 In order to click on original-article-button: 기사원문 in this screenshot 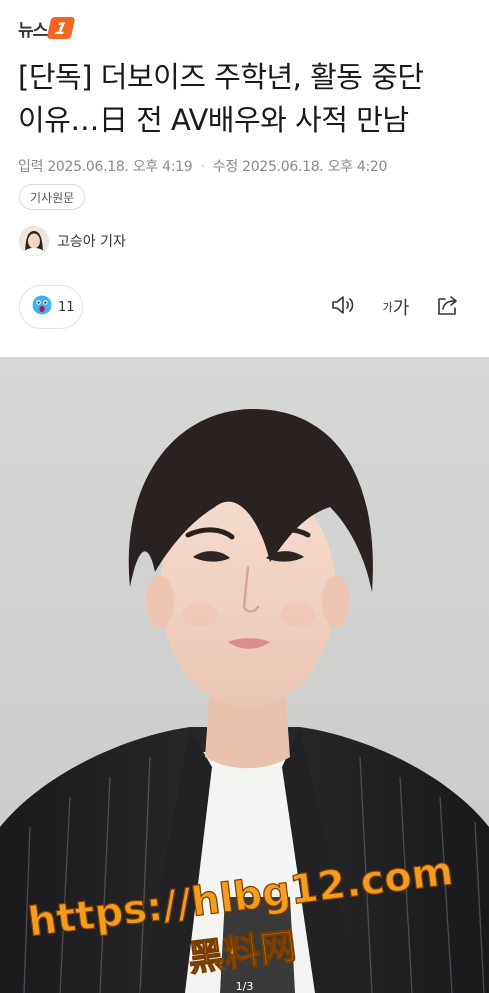, I will do `click(52, 197)`.